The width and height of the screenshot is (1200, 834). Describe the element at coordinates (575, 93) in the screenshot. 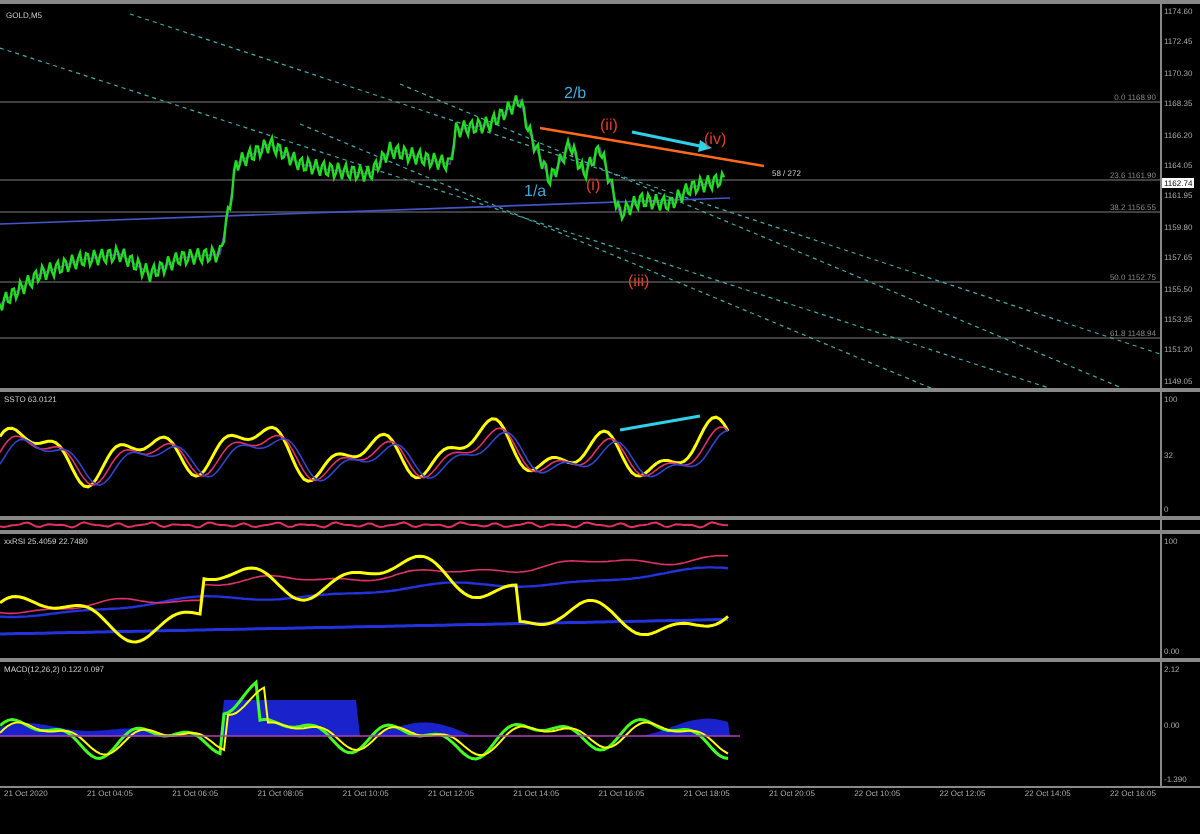

I see `wave-label: 2/b` at that location.